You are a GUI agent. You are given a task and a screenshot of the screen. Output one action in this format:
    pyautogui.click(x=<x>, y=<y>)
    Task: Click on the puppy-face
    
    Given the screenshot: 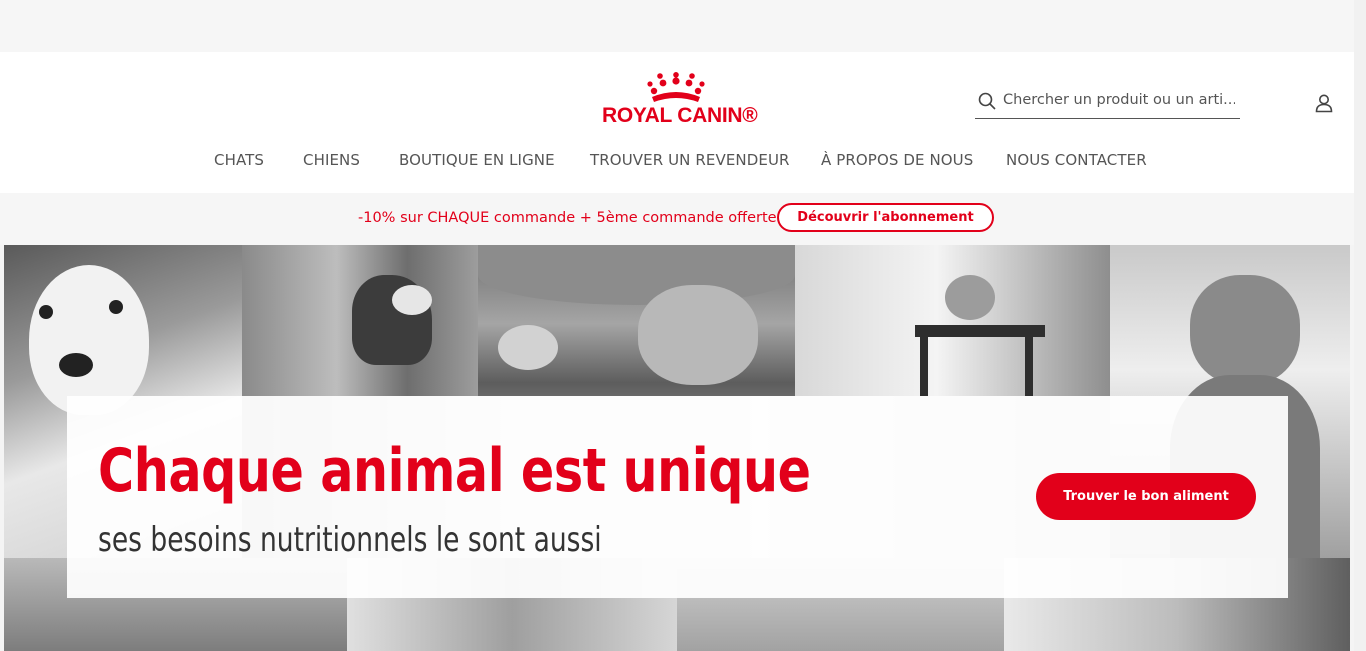 What is the action you would take?
    pyautogui.click(x=89, y=340)
    